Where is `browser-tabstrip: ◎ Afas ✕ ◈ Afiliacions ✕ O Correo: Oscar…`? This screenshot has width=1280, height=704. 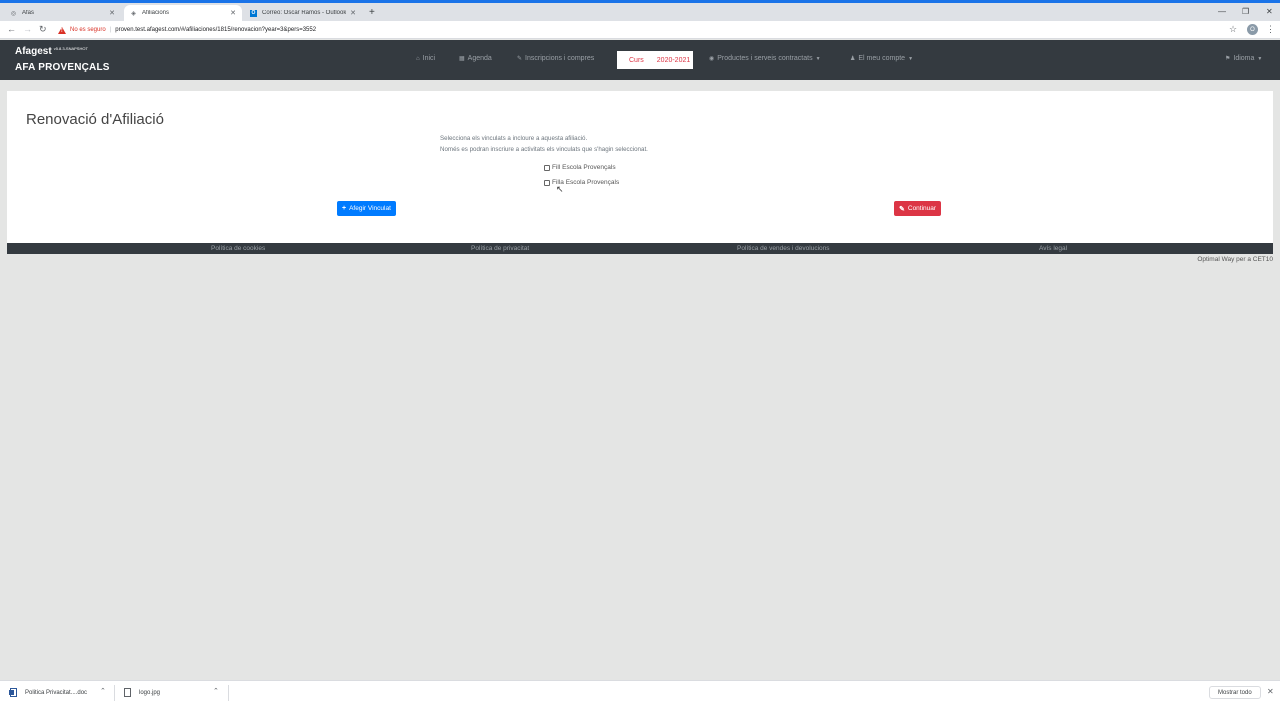
browser-tabstrip: ◎ Afas ✕ ◈ Afiliacions ✕ O Correo: Oscar… is located at coordinates (640, 12).